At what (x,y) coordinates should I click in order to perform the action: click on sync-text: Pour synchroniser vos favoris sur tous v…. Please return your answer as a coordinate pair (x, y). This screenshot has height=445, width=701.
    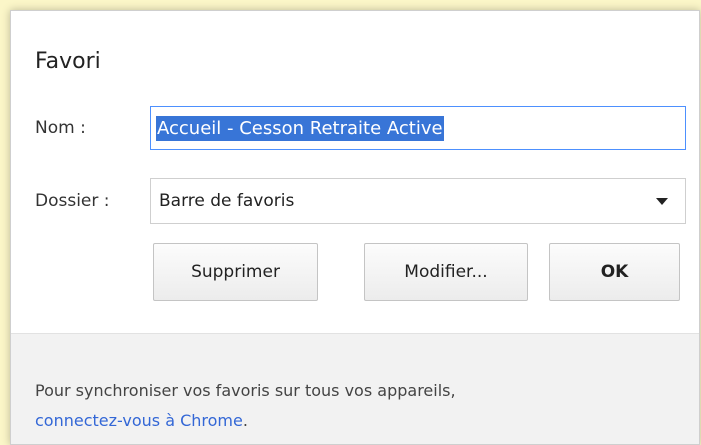
    Looking at the image, I should click on (245, 390).